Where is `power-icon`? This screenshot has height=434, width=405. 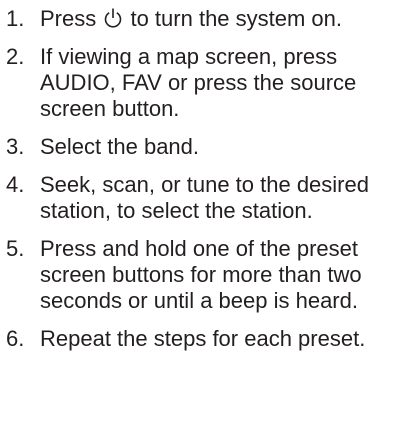
power-icon is located at coordinates (113, 18).